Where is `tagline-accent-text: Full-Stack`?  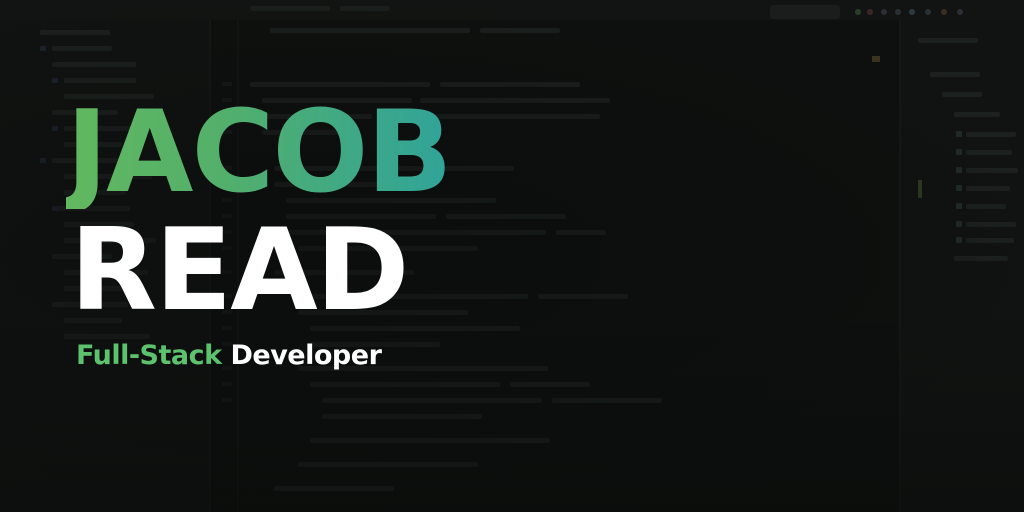
tagline-accent-text: Full-Stack is located at coordinates (149, 355).